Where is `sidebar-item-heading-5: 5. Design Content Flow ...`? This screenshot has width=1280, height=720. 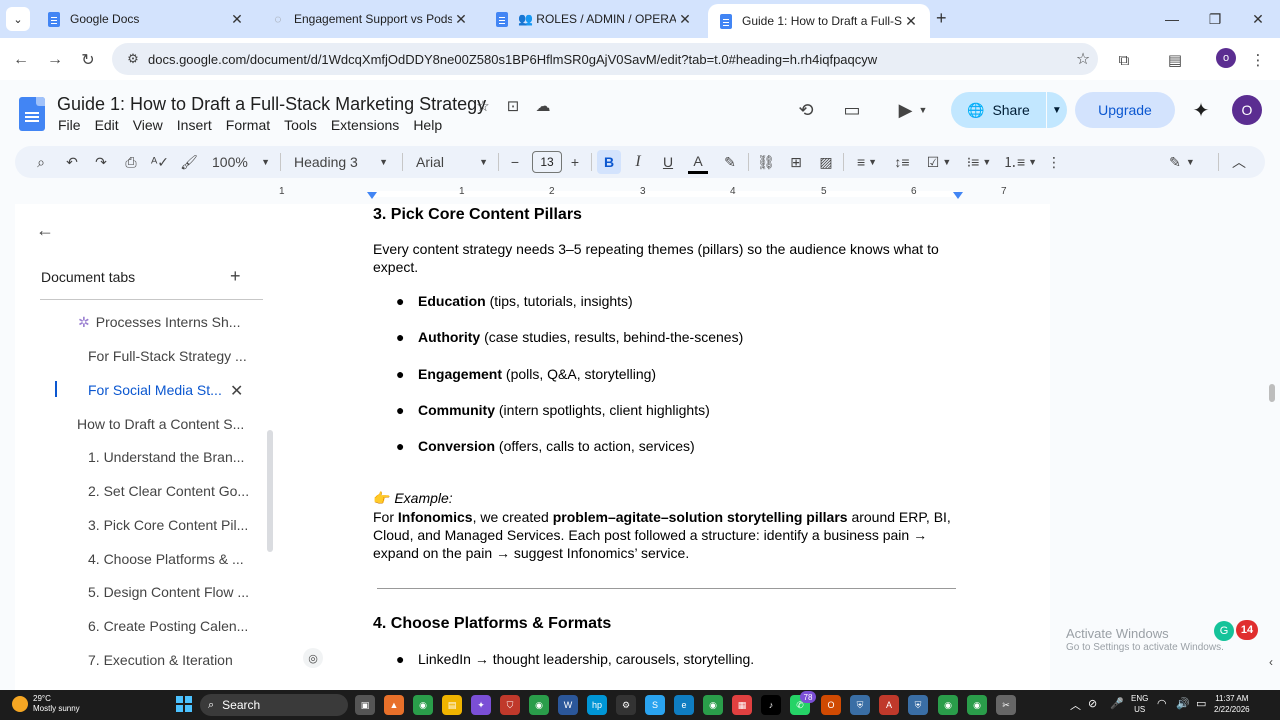 sidebar-item-heading-5: 5. Design Content Flow ... is located at coordinates (168, 592).